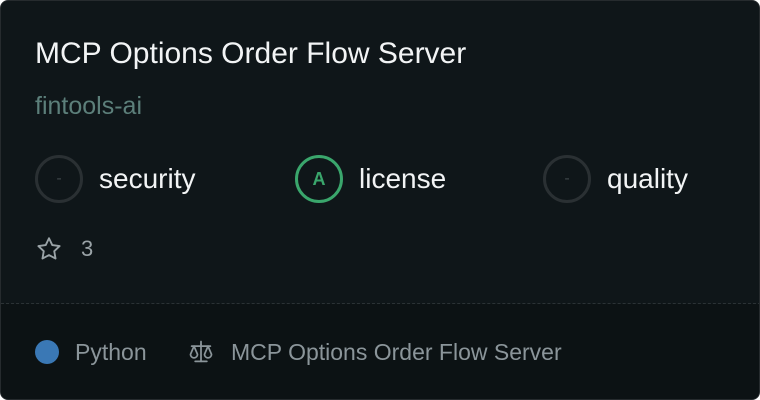 The width and height of the screenshot is (760, 400). What do you see at coordinates (88, 106) in the screenshot?
I see `owner-link: fintools-ai` at bounding box center [88, 106].